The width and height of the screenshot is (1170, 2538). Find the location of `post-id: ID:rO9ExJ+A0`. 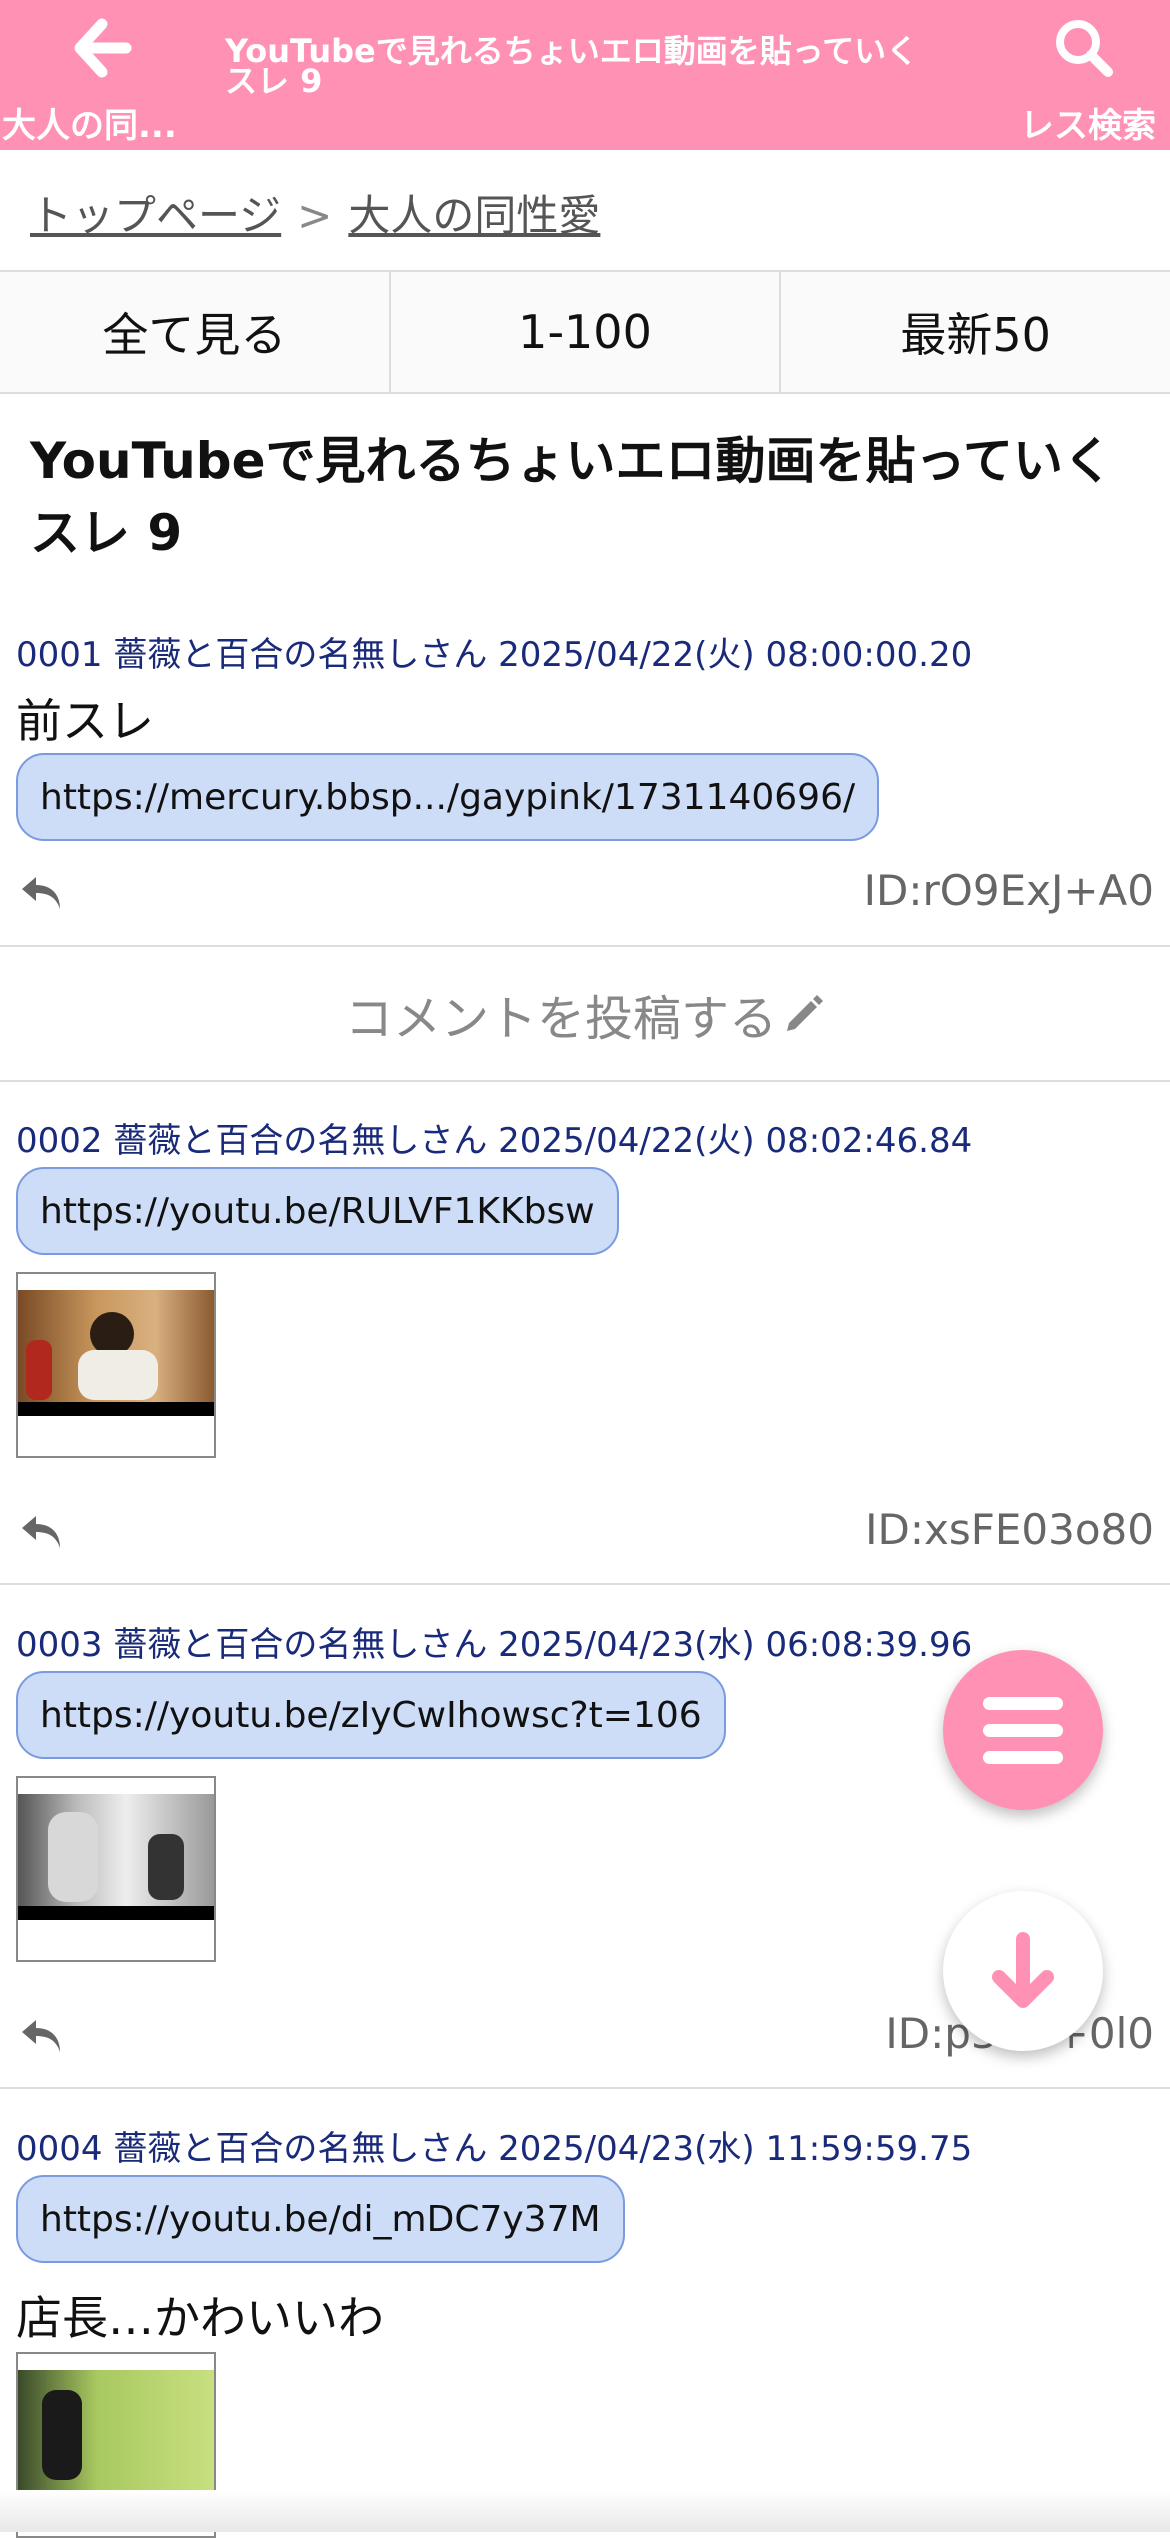

post-id: ID:rO9ExJ+A0 is located at coordinates (1008, 890).